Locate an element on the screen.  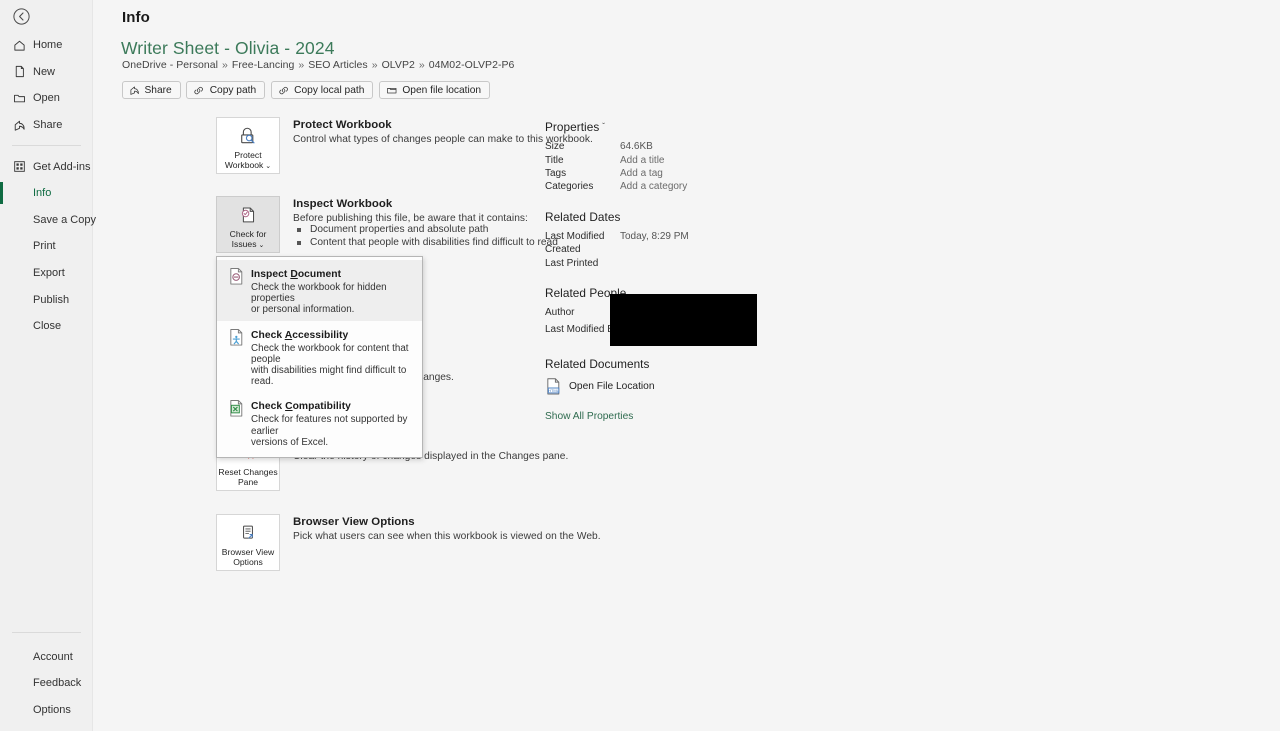
inspect-document-icon is located at coordinates (236, 275).